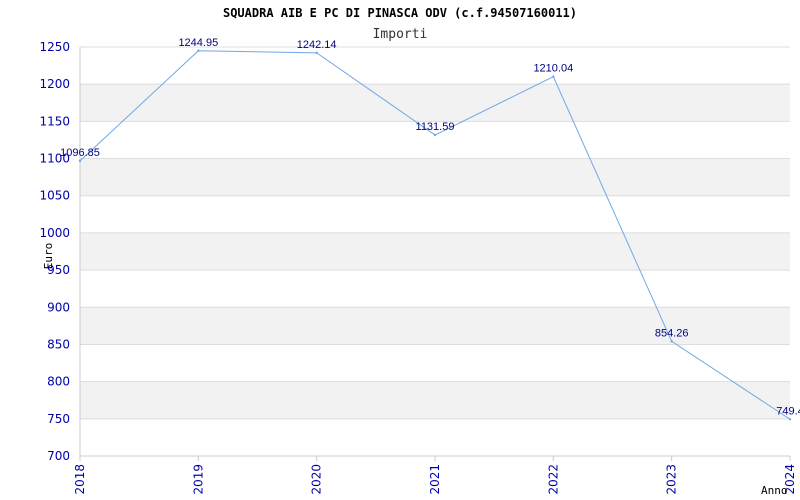  I want to click on x-tick-labels: 2018 2019 2020 2021 2022 2023 2024, so click(435, 479).